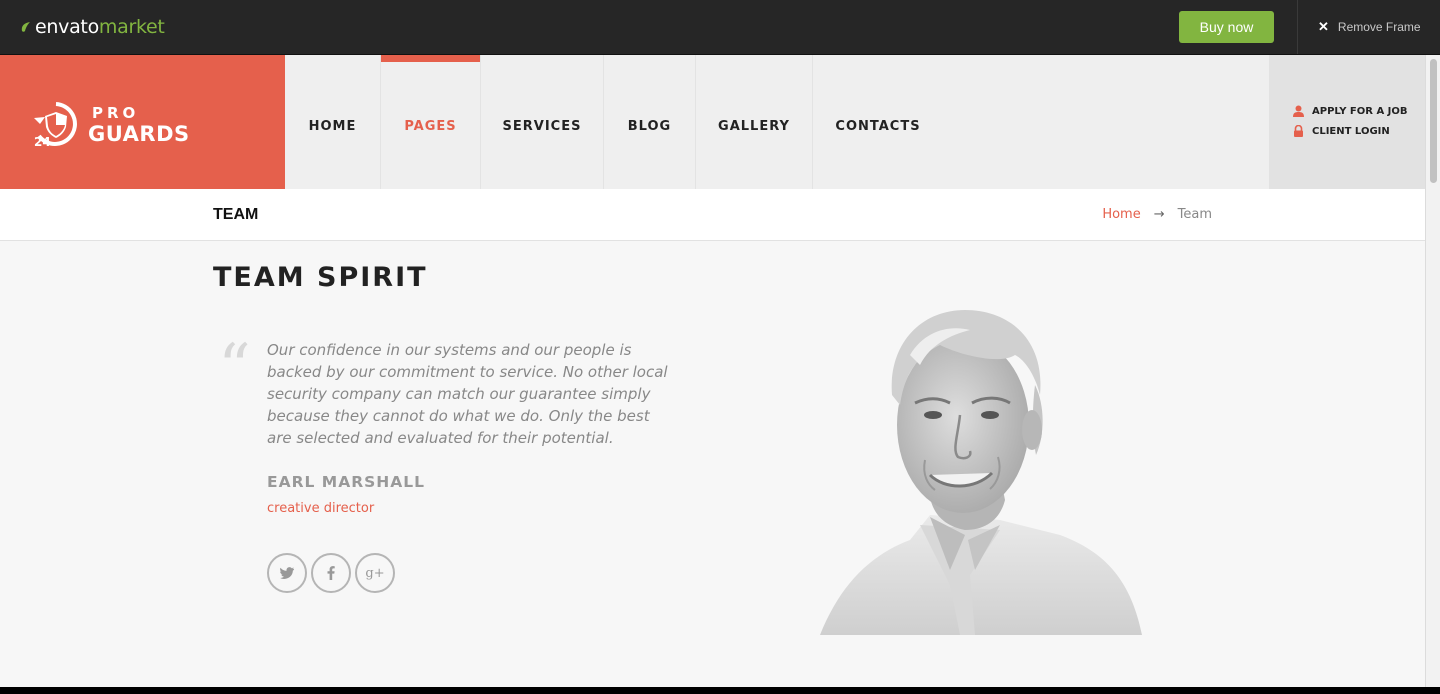 This screenshot has height=694, width=1440. I want to click on nav-label-gallery: GALLERY, so click(754, 126).